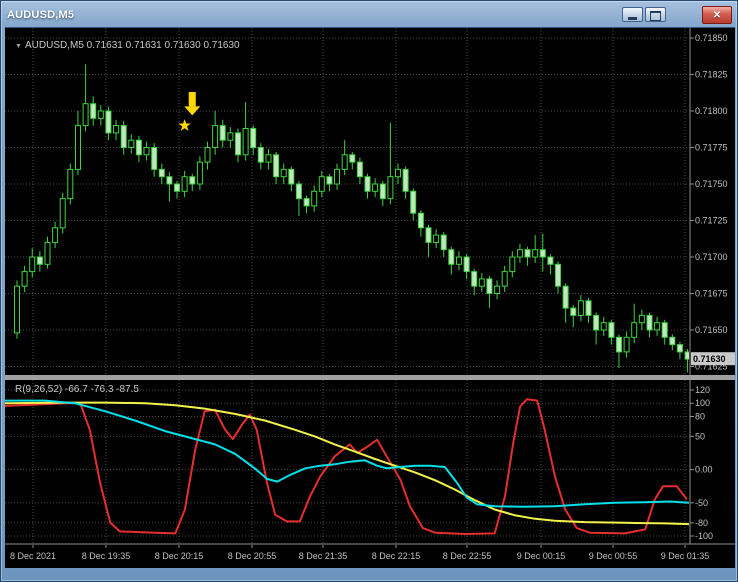  What do you see at coordinates (711, 75) in the screenshot?
I see `price-tick-label: 0.71825` at bounding box center [711, 75].